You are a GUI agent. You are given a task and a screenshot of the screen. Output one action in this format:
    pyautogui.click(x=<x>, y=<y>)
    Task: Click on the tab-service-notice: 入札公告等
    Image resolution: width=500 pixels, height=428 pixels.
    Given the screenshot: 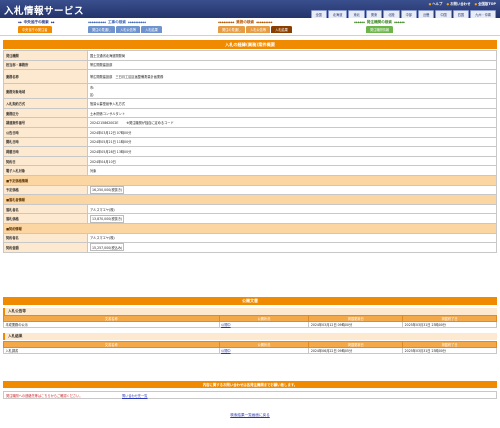 What is the action you would take?
    pyautogui.click(x=258, y=30)
    